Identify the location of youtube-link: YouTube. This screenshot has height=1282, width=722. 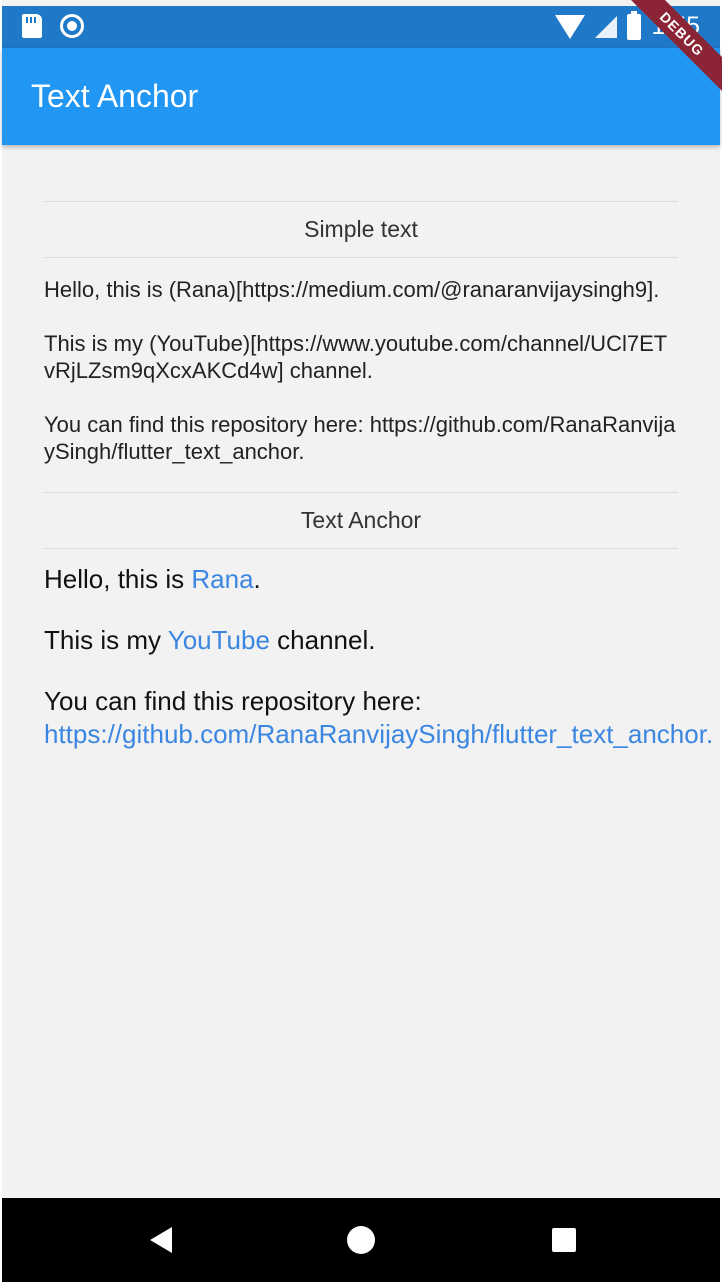
(219, 640).